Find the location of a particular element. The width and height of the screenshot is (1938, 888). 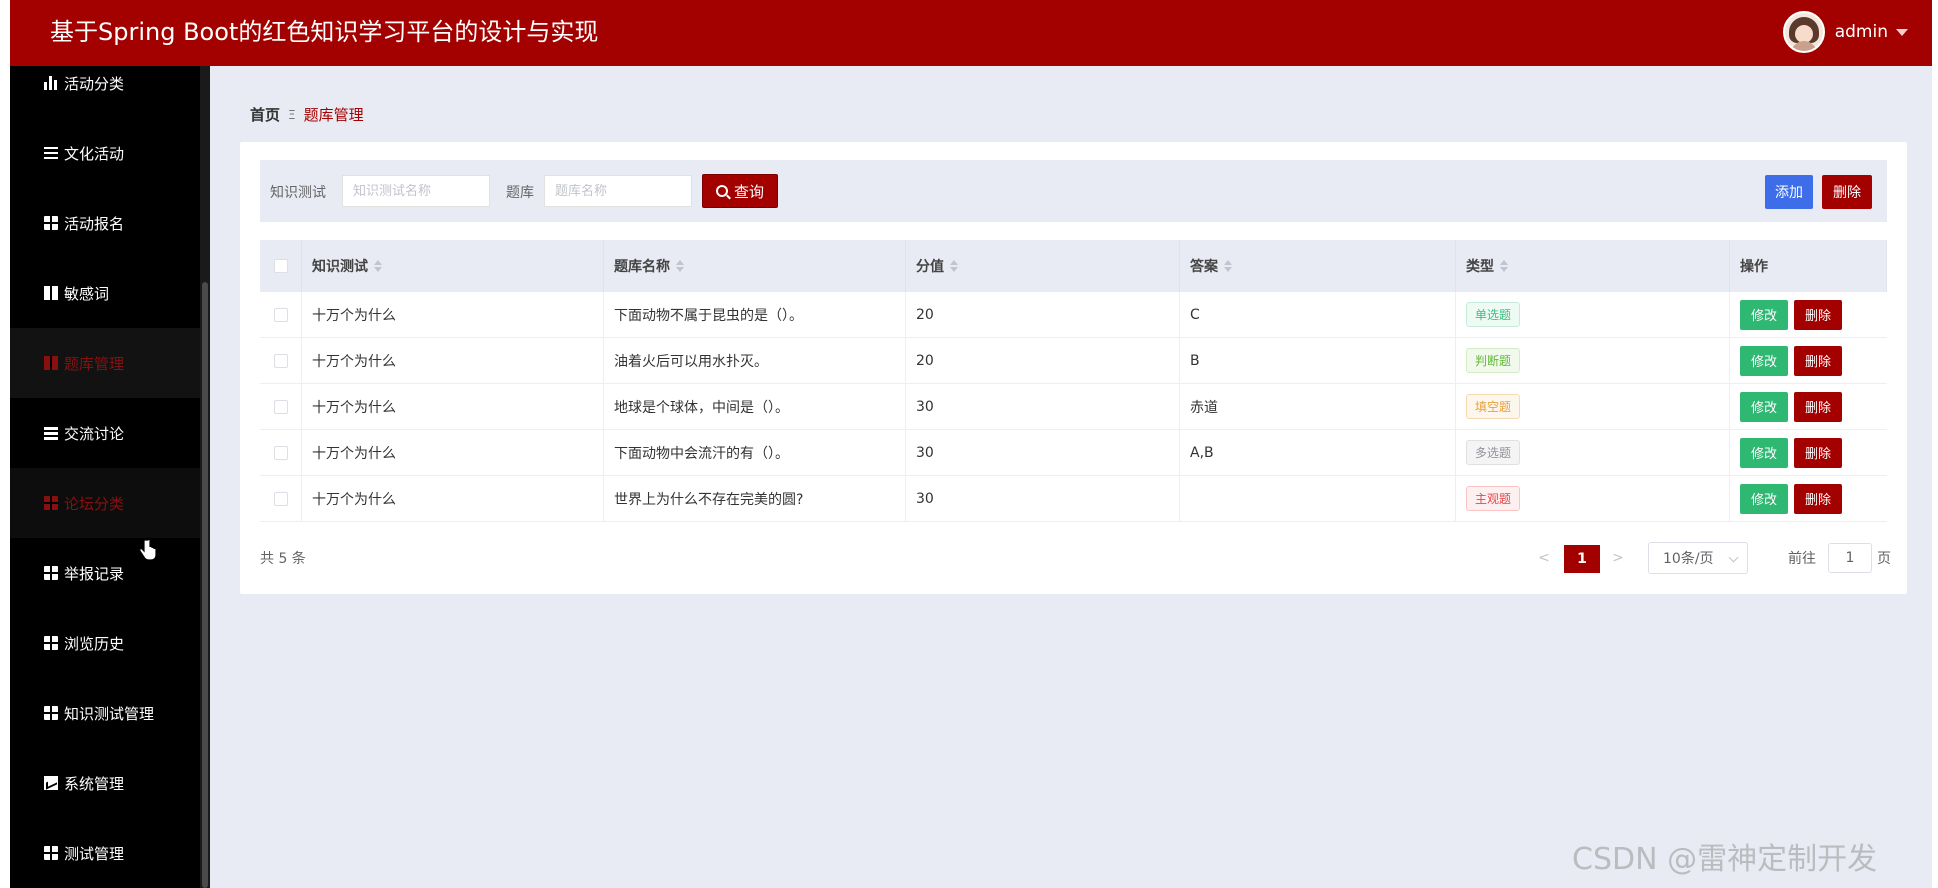

query-button: 查询 is located at coordinates (740, 191).